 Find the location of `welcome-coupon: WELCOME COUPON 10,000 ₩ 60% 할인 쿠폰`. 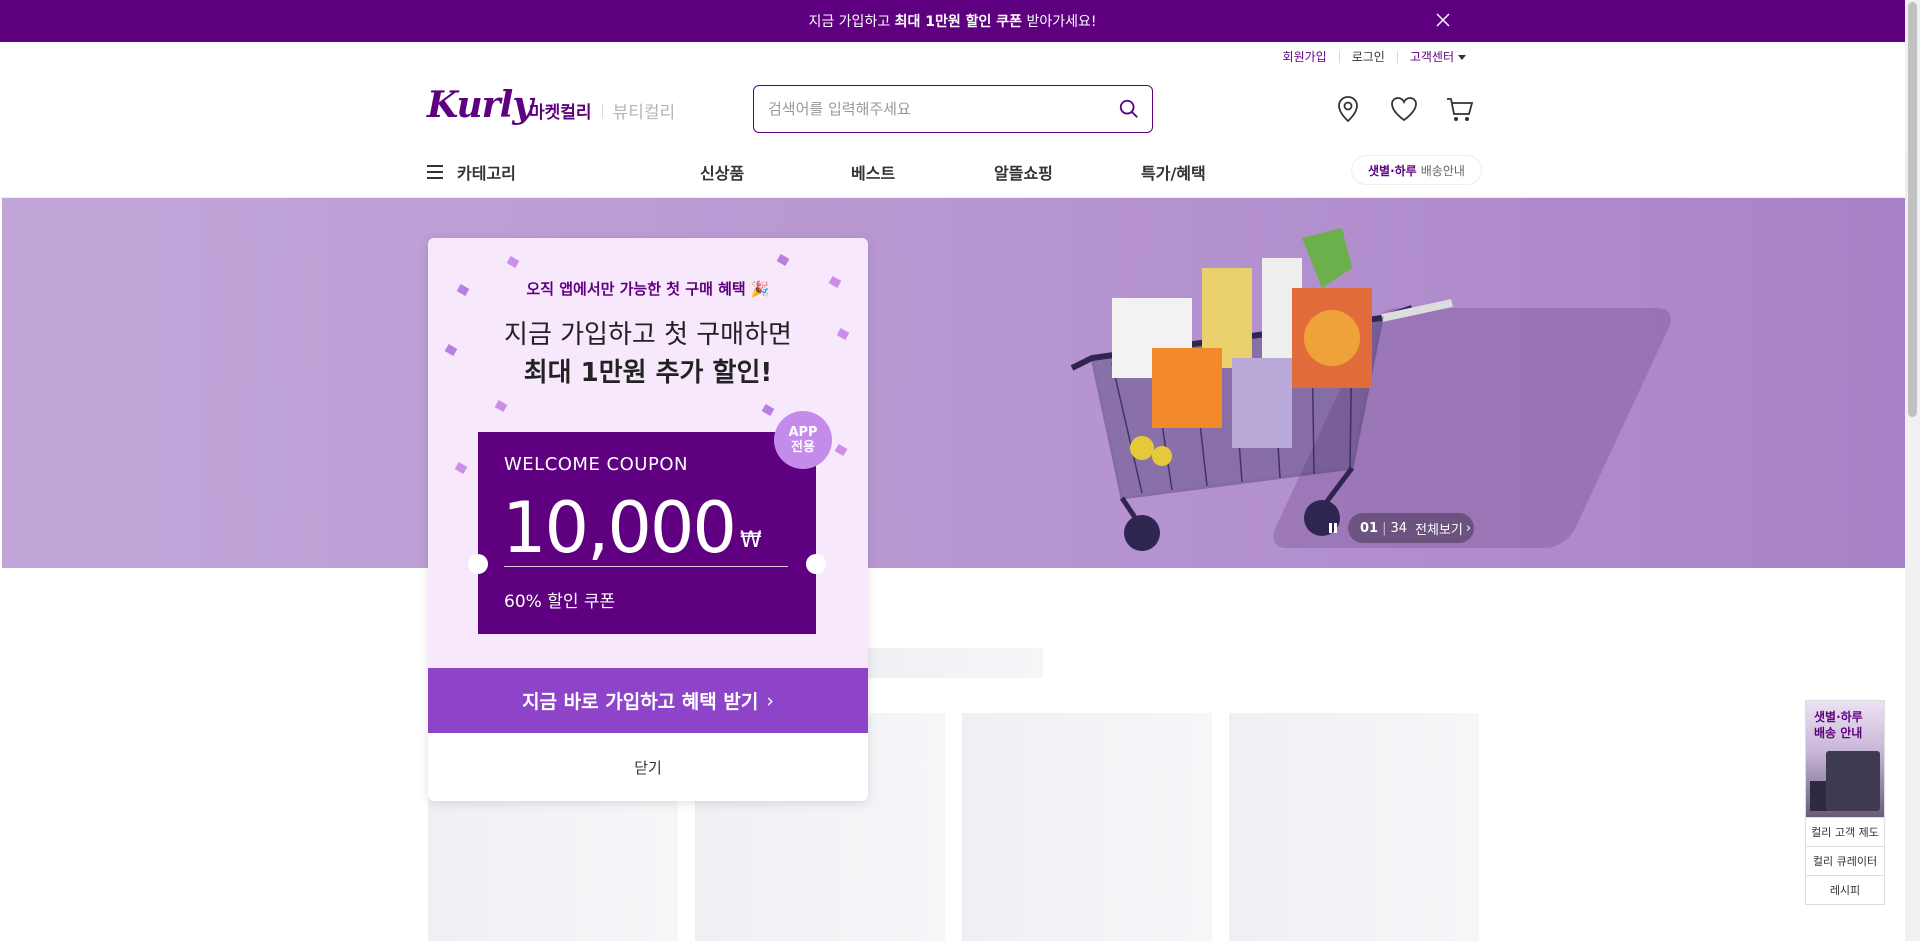

welcome-coupon: WELCOME COUPON 10,000 ₩ 60% 할인 쿠폰 is located at coordinates (647, 533).